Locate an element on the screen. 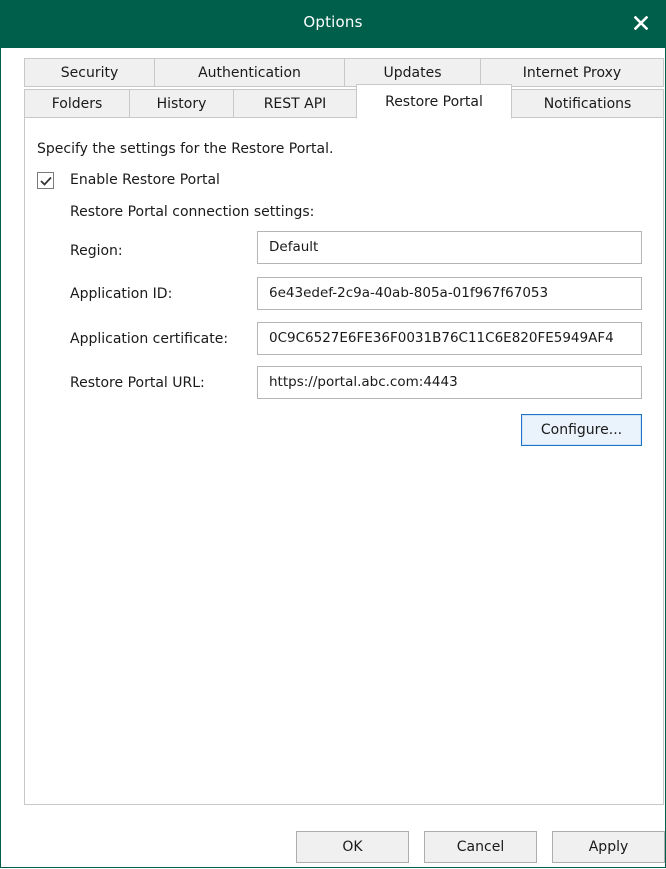  window-title: Options is located at coordinates (333, 22).